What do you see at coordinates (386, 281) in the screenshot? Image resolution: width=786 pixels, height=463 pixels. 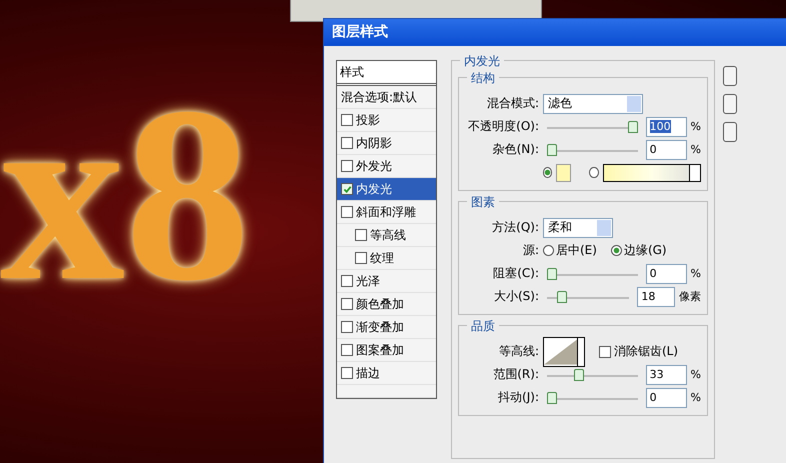 I see `style-list-item: 光泽` at bounding box center [386, 281].